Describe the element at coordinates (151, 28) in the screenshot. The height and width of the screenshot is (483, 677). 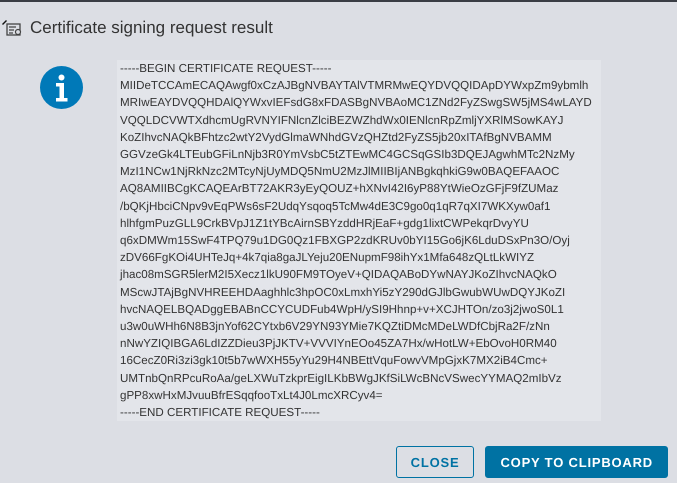
I see `dialog-title: Certificate signing request result` at that location.